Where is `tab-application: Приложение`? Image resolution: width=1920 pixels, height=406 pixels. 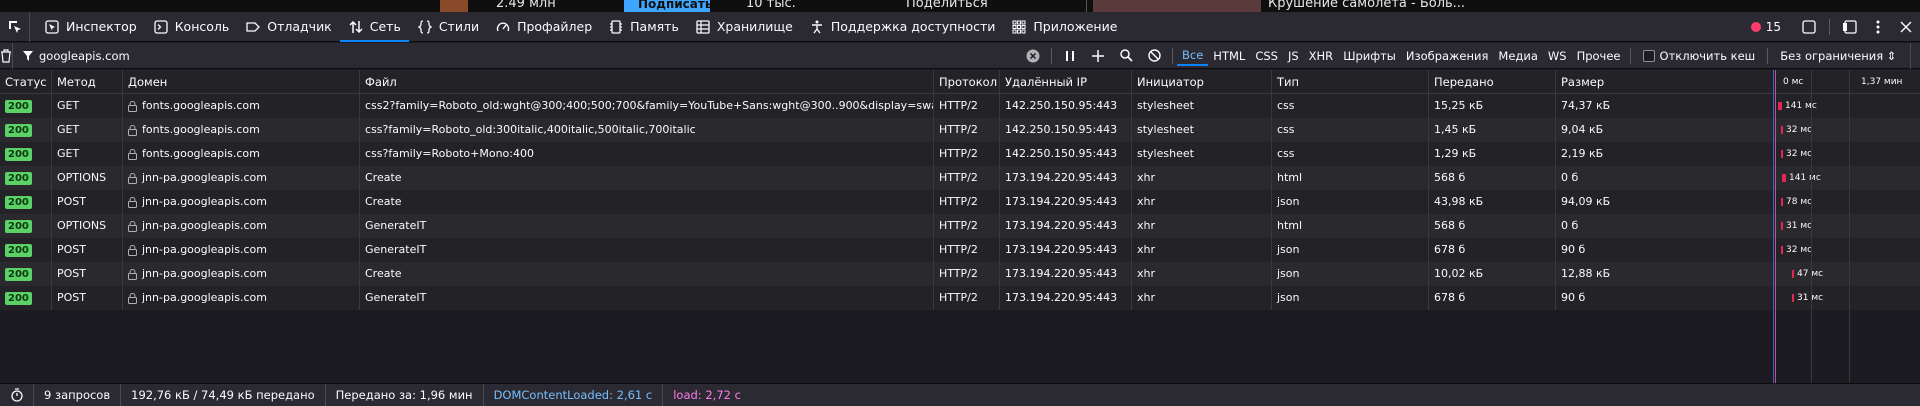 tab-application: Приложение is located at coordinates (1064, 27).